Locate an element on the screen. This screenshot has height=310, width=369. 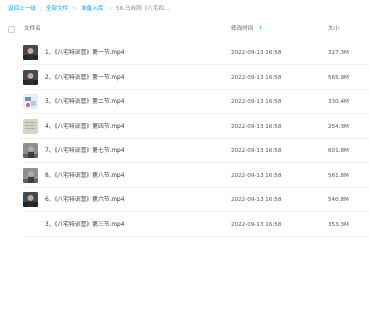
file-name: 2、《八宅特训营》第一节.mp4 is located at coordinates (84, 78).